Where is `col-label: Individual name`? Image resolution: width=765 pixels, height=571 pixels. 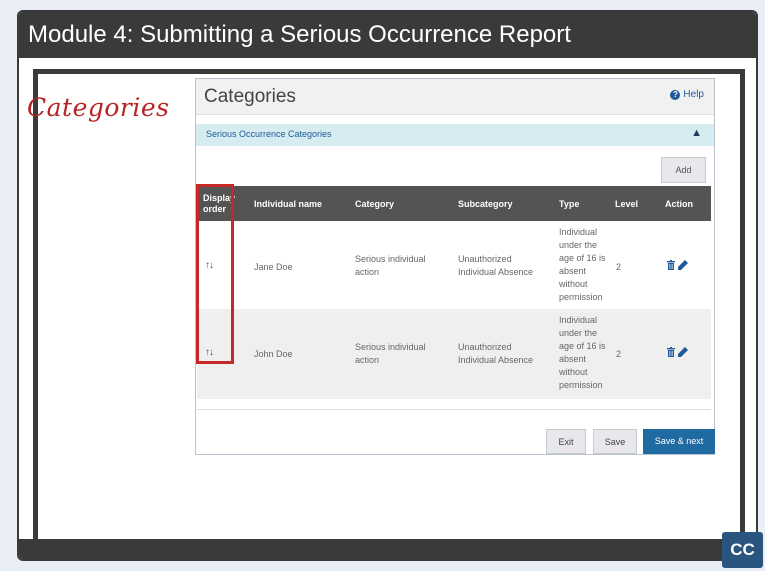 col-label: Individual name is located at coordinates (288, 203).